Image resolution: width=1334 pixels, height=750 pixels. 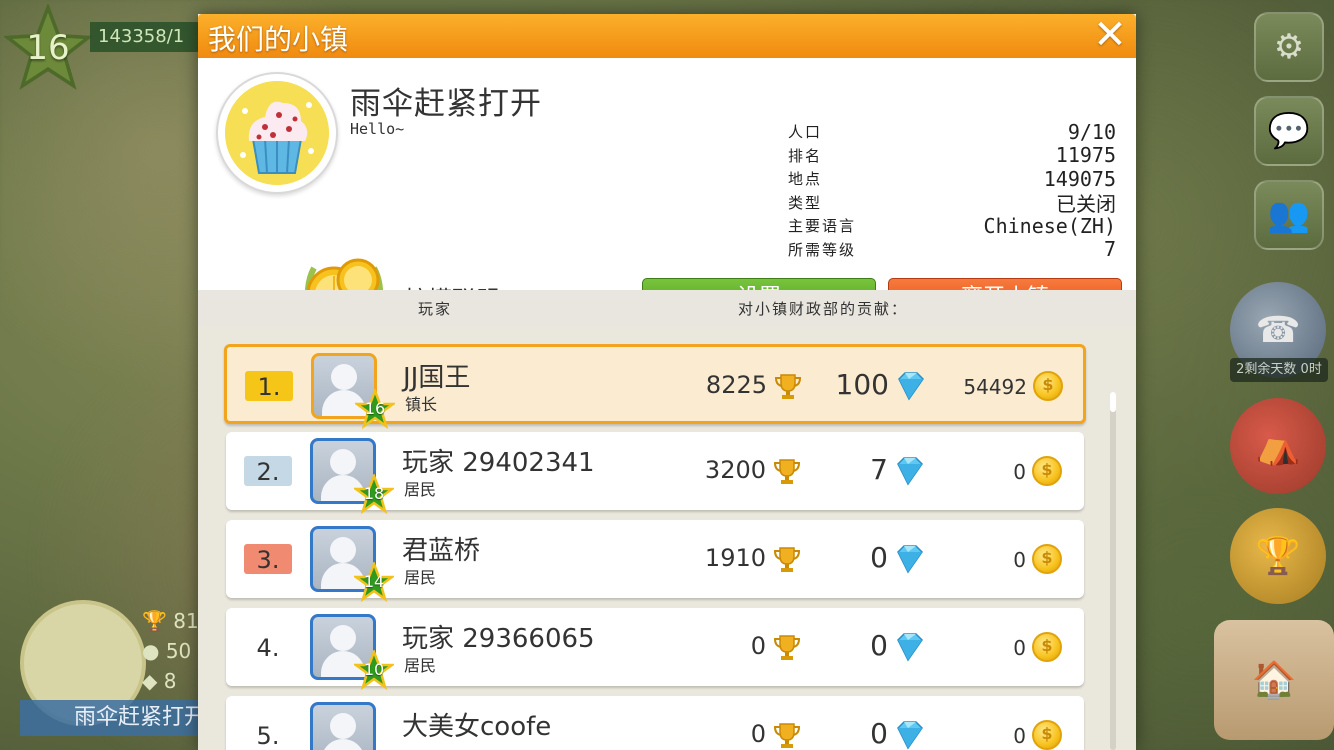 I want to click on level-star-icon: 10, so click(x=374, y=670).